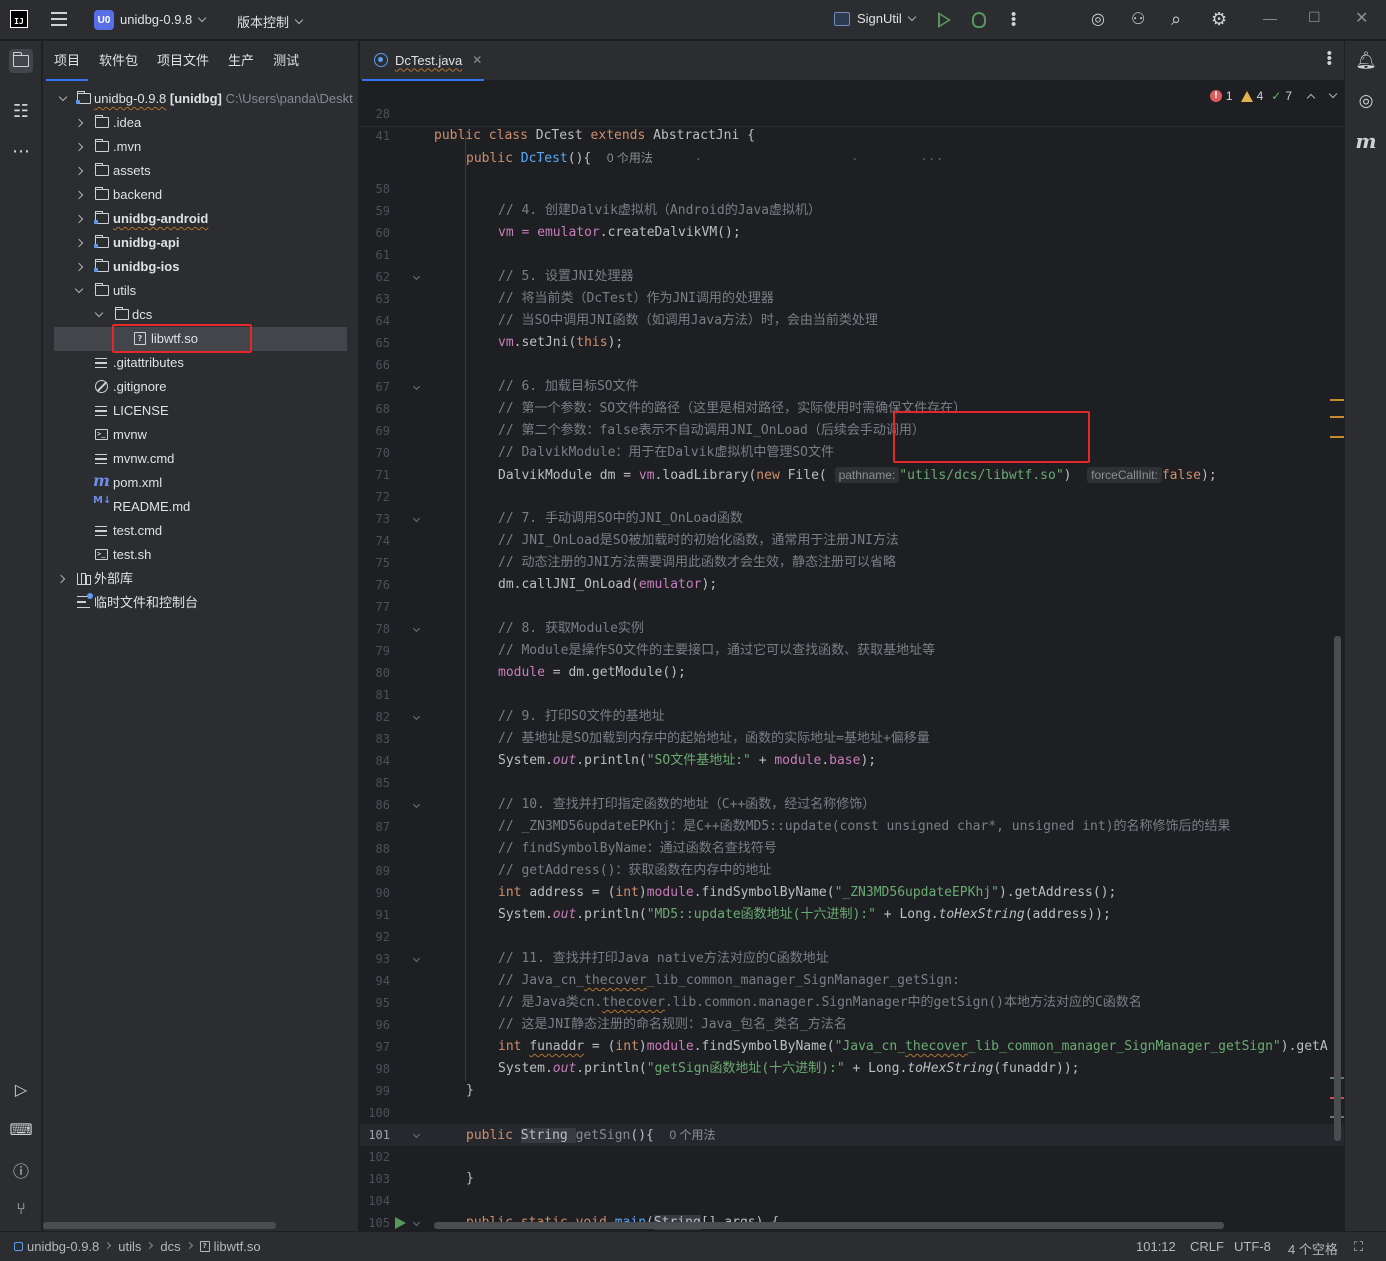 The width and height of the screenshot is (1386, 1261). What do you see at coordinates (163, 19) in the screenshot?
I see `project-selector: unidbg-0.9.8` at bounding box center [163, 19].